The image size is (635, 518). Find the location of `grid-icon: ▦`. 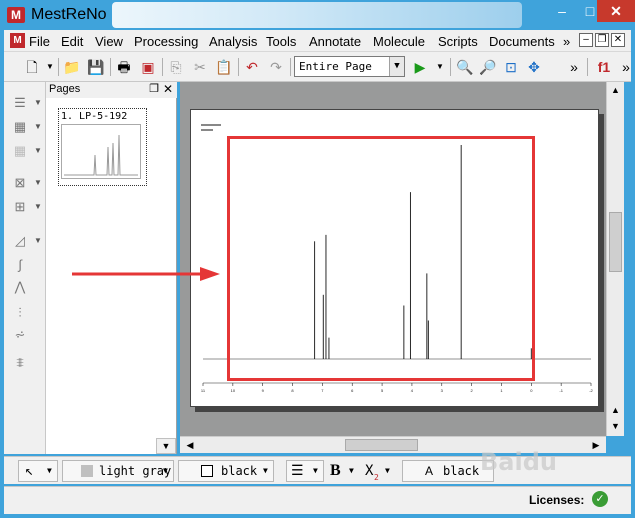

grid-icon: ▦ is located at coordinates (20, 151).